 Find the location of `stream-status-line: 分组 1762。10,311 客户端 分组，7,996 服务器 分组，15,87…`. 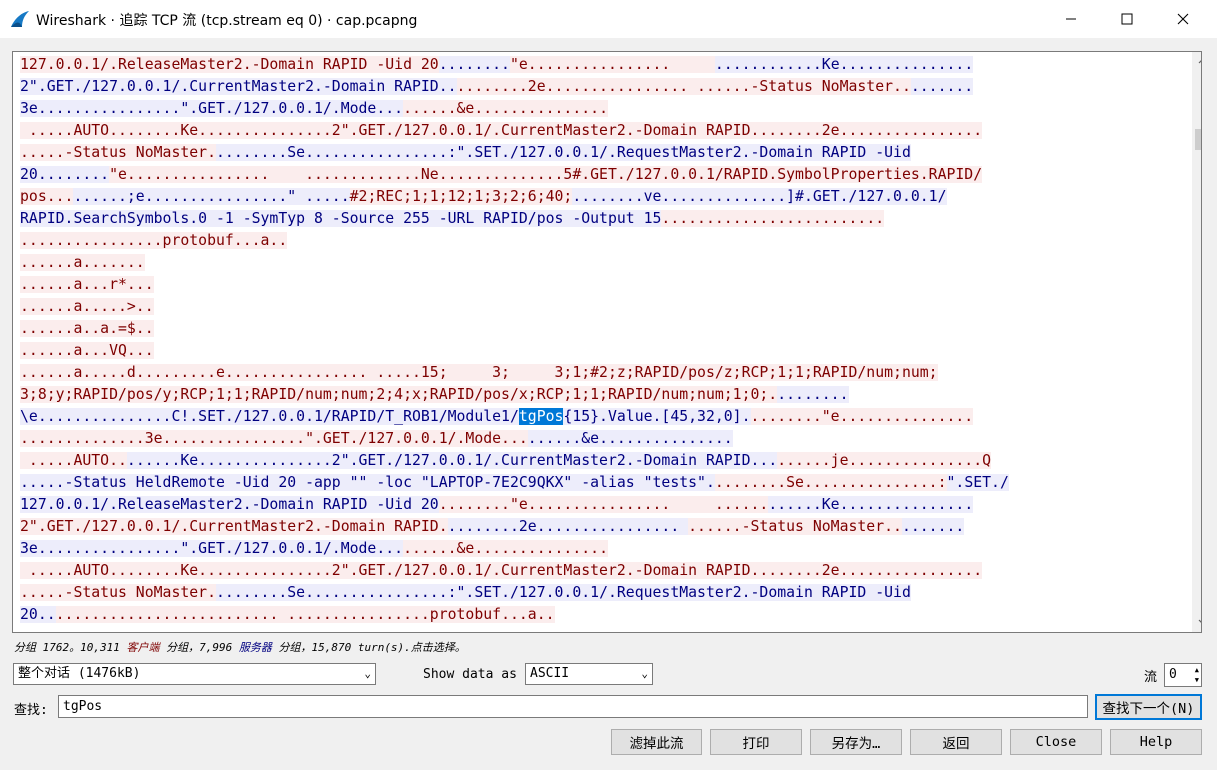

stream-status-line: 分组 1762。10,311 客户端 分组，7,996 服务器 分组，15,87… is located at coordinates (240, 647).